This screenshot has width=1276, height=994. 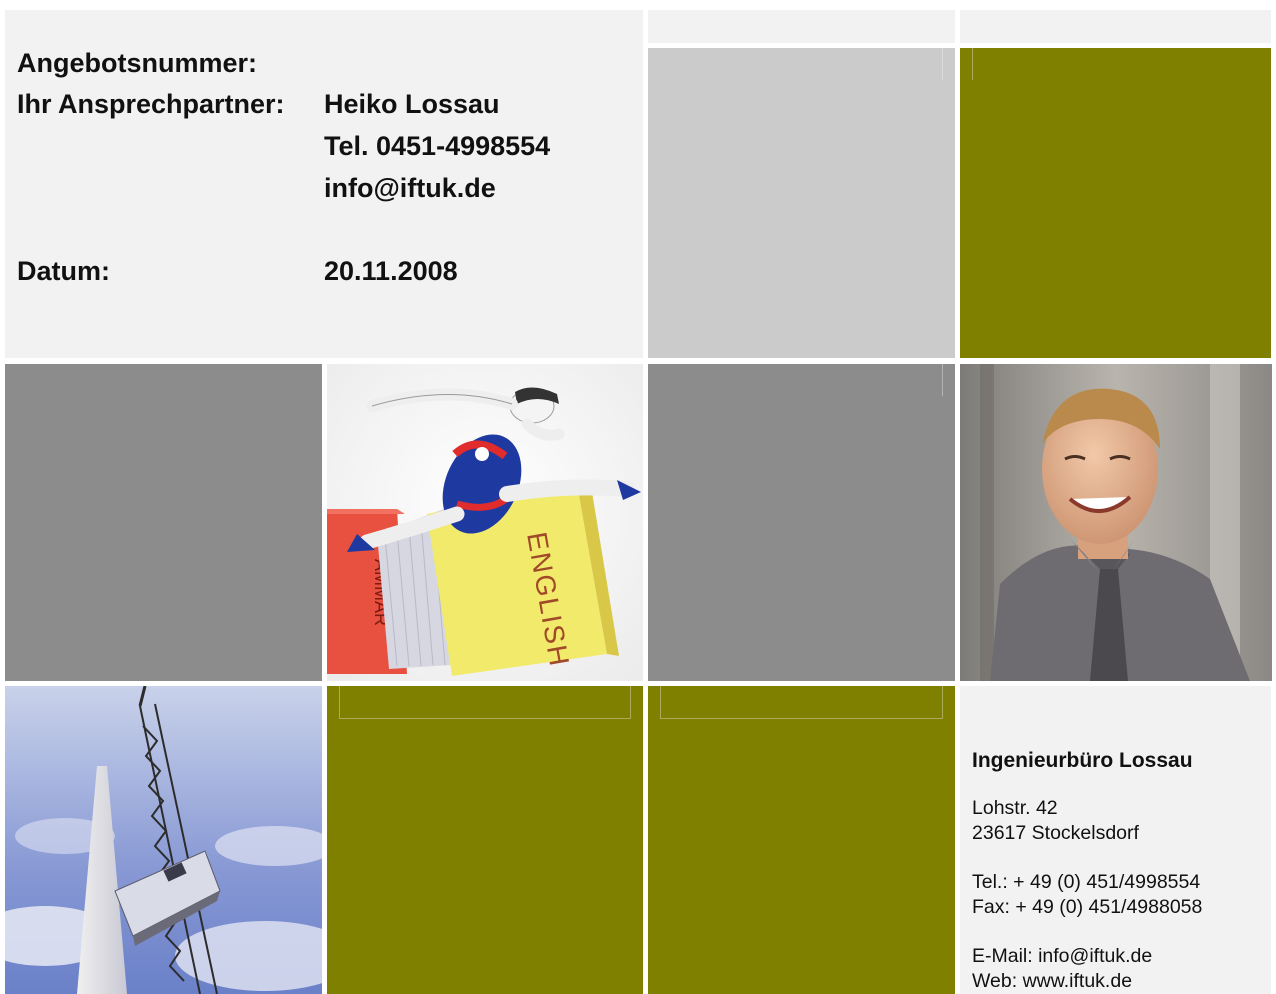 What do you see at coordinates (1087, 981) in the screenshot?
I see `company-web: Web: www.iftuk.de` at bounding box center [1087, 981].